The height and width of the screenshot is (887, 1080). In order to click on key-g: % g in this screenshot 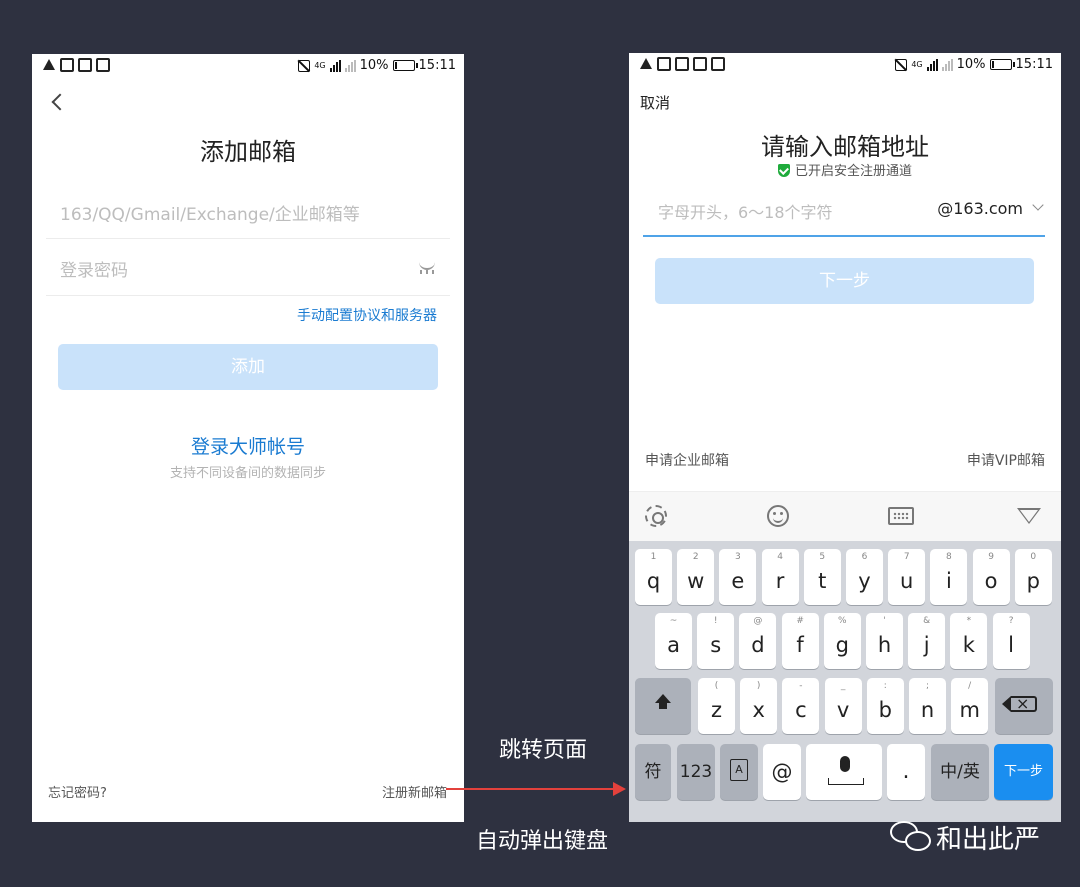, I will do `click(842, 641)`.